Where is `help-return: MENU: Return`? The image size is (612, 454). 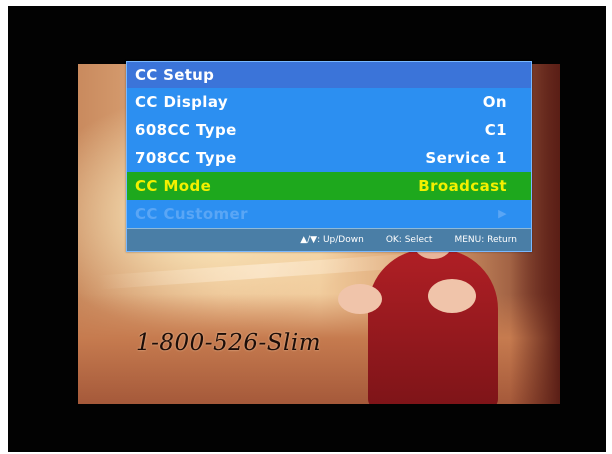 help-return: MENU: Return is located at coordinates (485, 240).